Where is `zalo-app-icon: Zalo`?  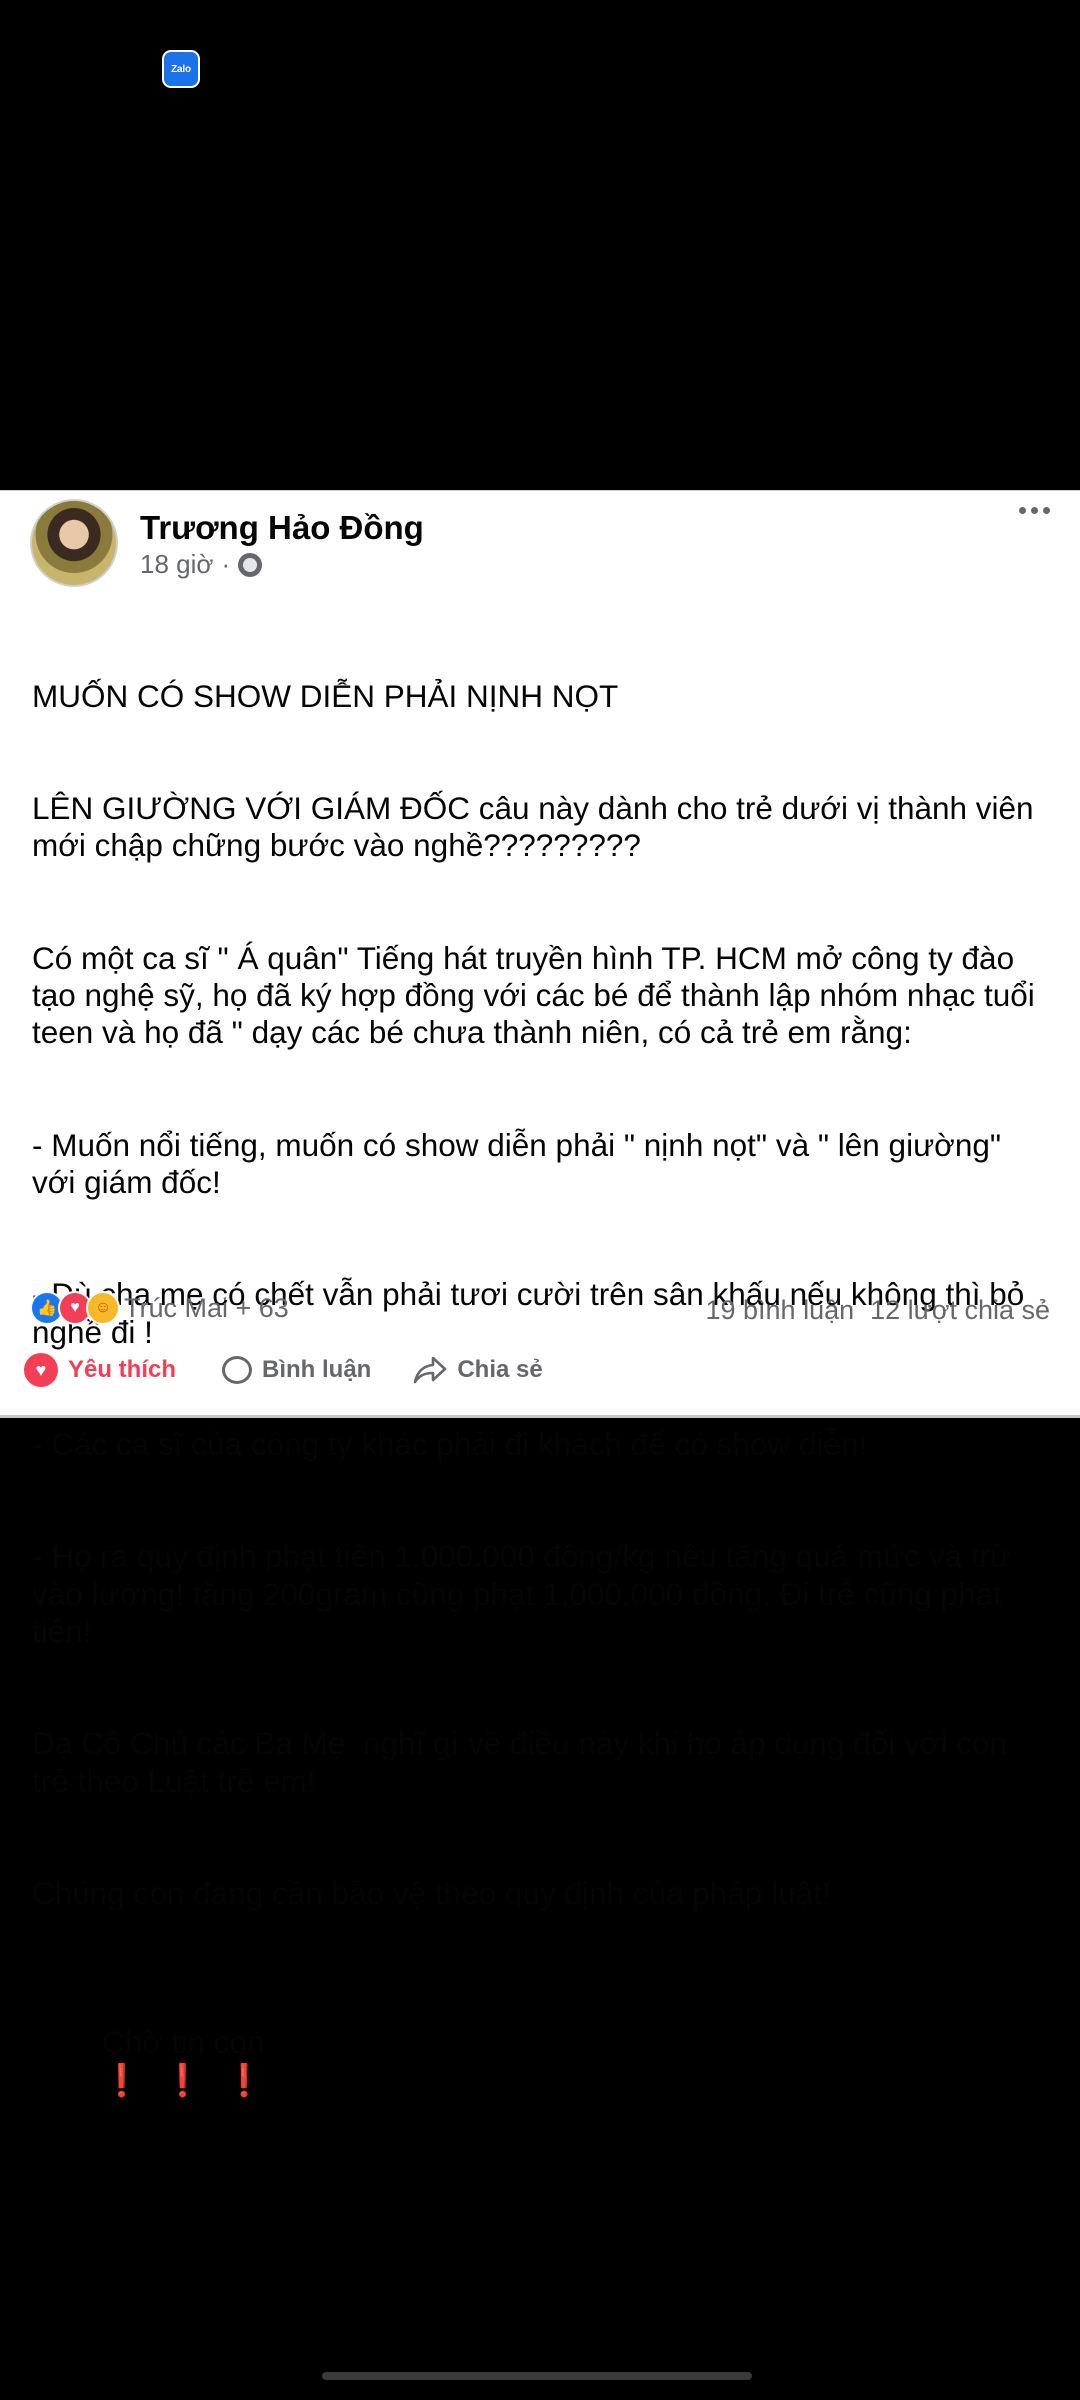 zalo-app-icon: Zalo is located at coordinates (181, 69).